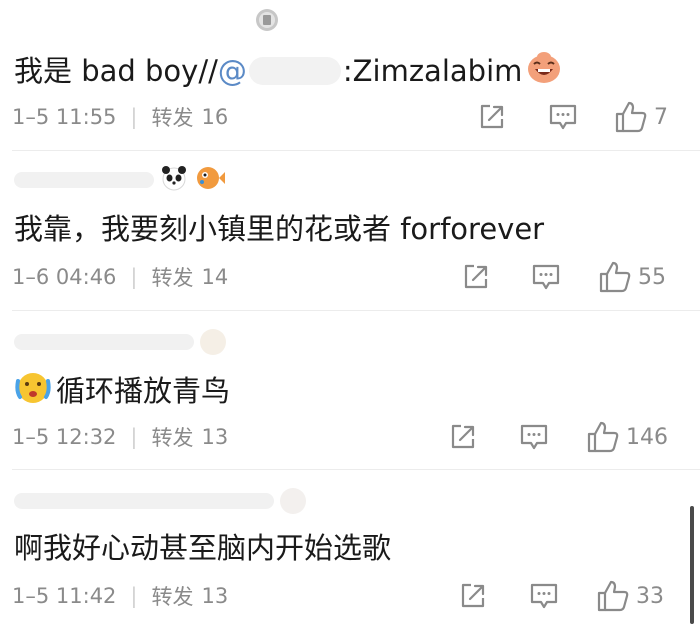 This screenshot has width=700, height=626. I want to click on comment-text-prefix: 我是 bad boy//, so click(116, 71).